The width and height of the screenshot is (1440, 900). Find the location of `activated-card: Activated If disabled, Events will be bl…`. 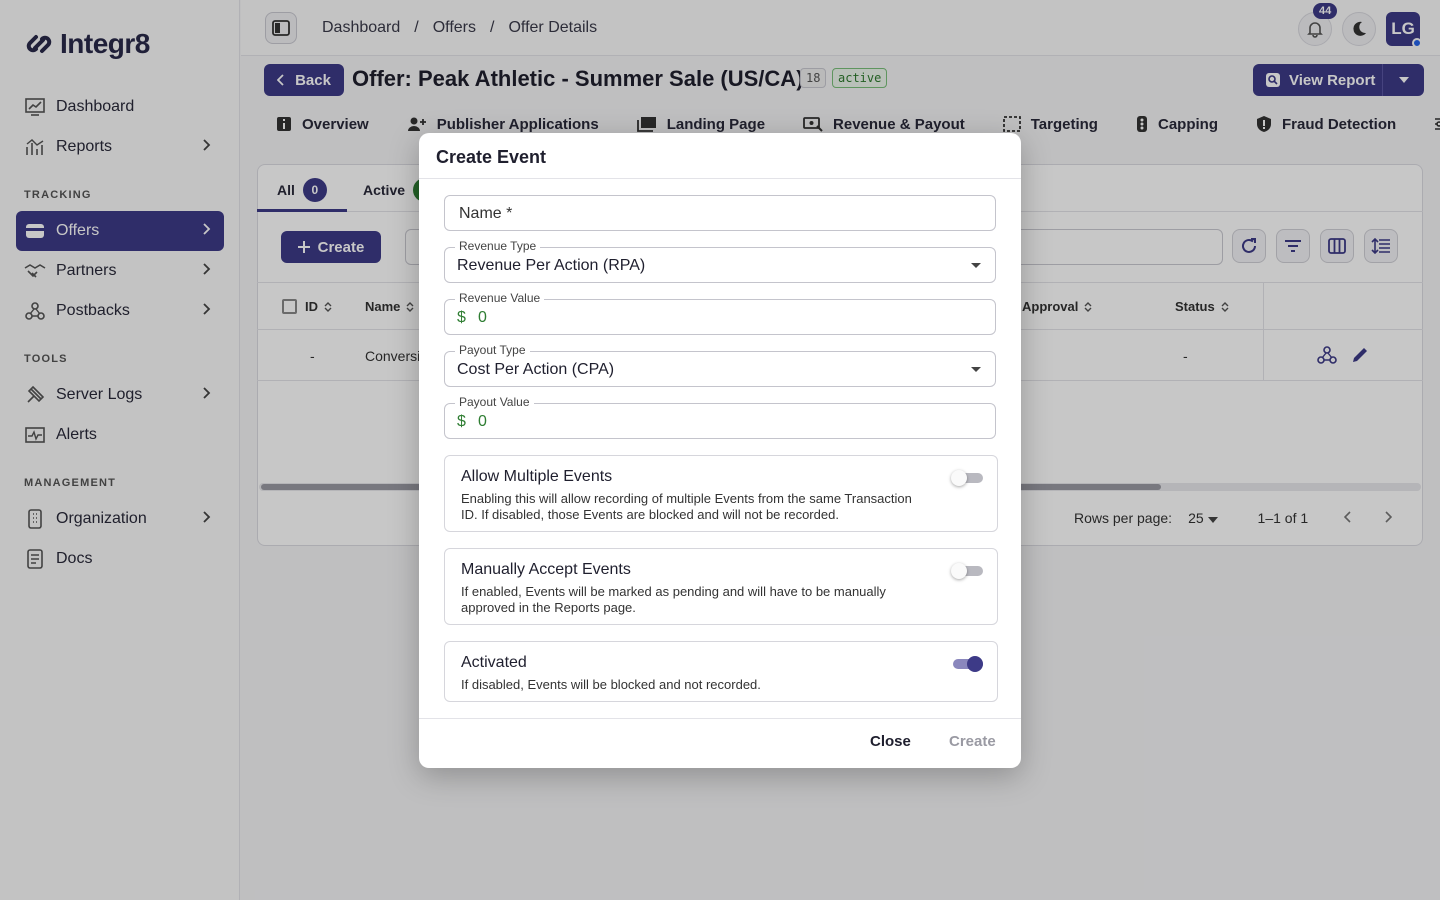

activated-card: Activated If disabled, Events will be bl… is located at coordinates (721, 671).